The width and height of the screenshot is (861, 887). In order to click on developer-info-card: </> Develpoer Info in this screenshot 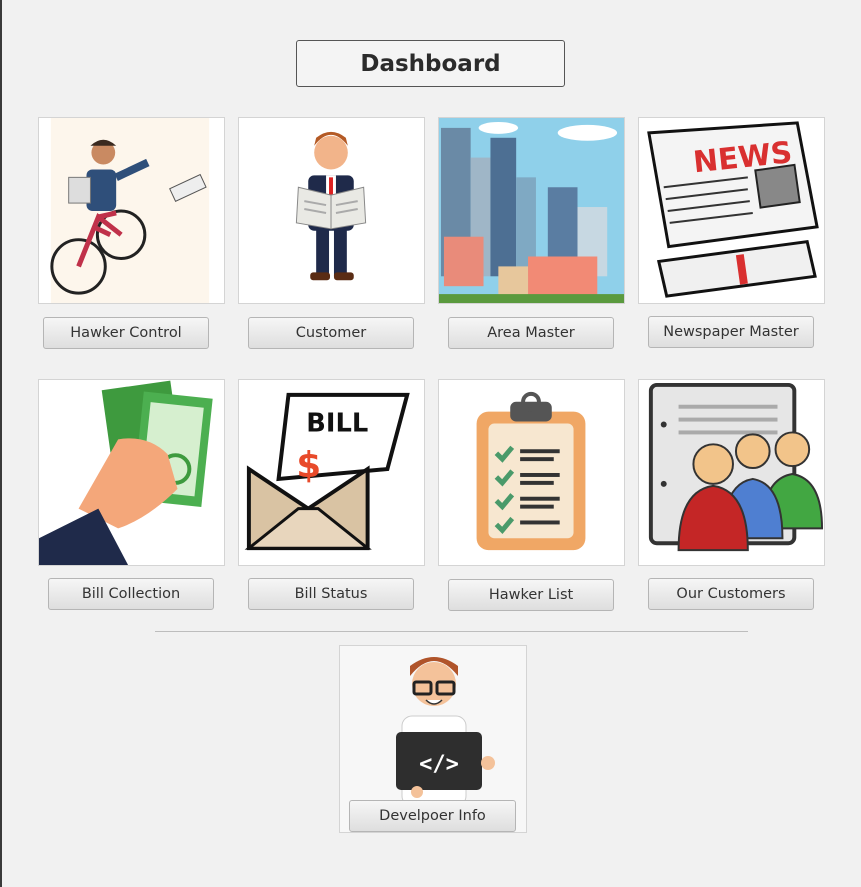, I will do `click(433, 739)`.